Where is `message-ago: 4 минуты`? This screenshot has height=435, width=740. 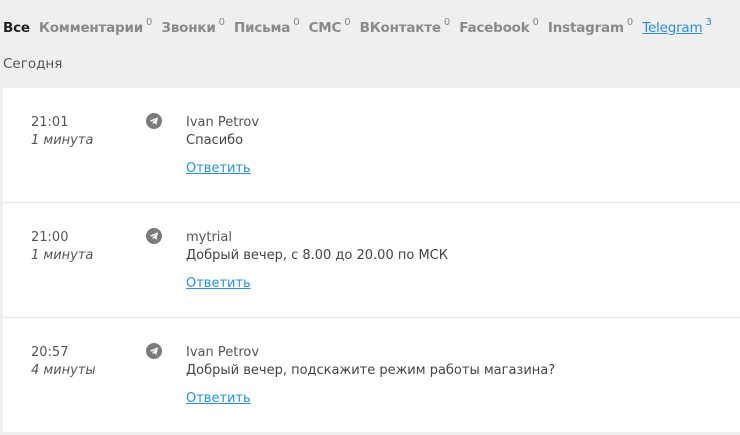
message-ago: 4 минуты is located at coordinates (63, 370).